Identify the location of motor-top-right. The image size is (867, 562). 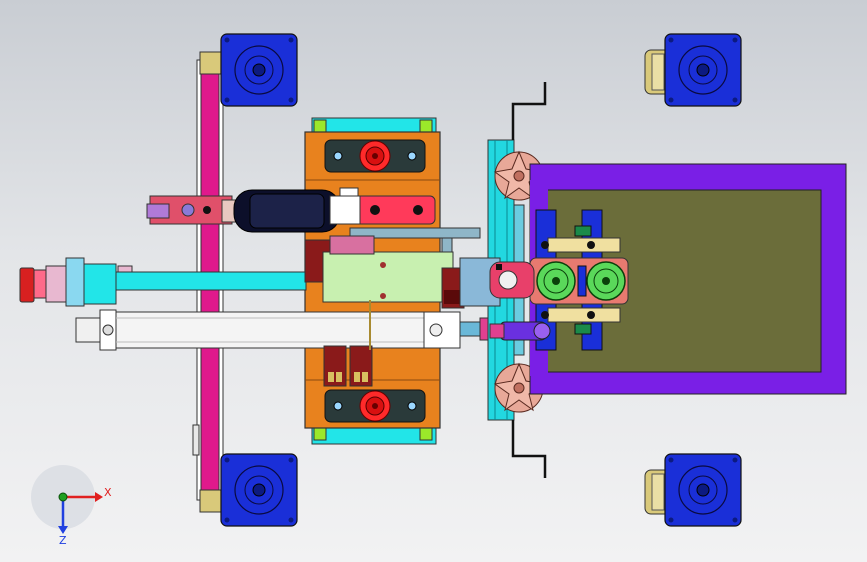
(703, 70).